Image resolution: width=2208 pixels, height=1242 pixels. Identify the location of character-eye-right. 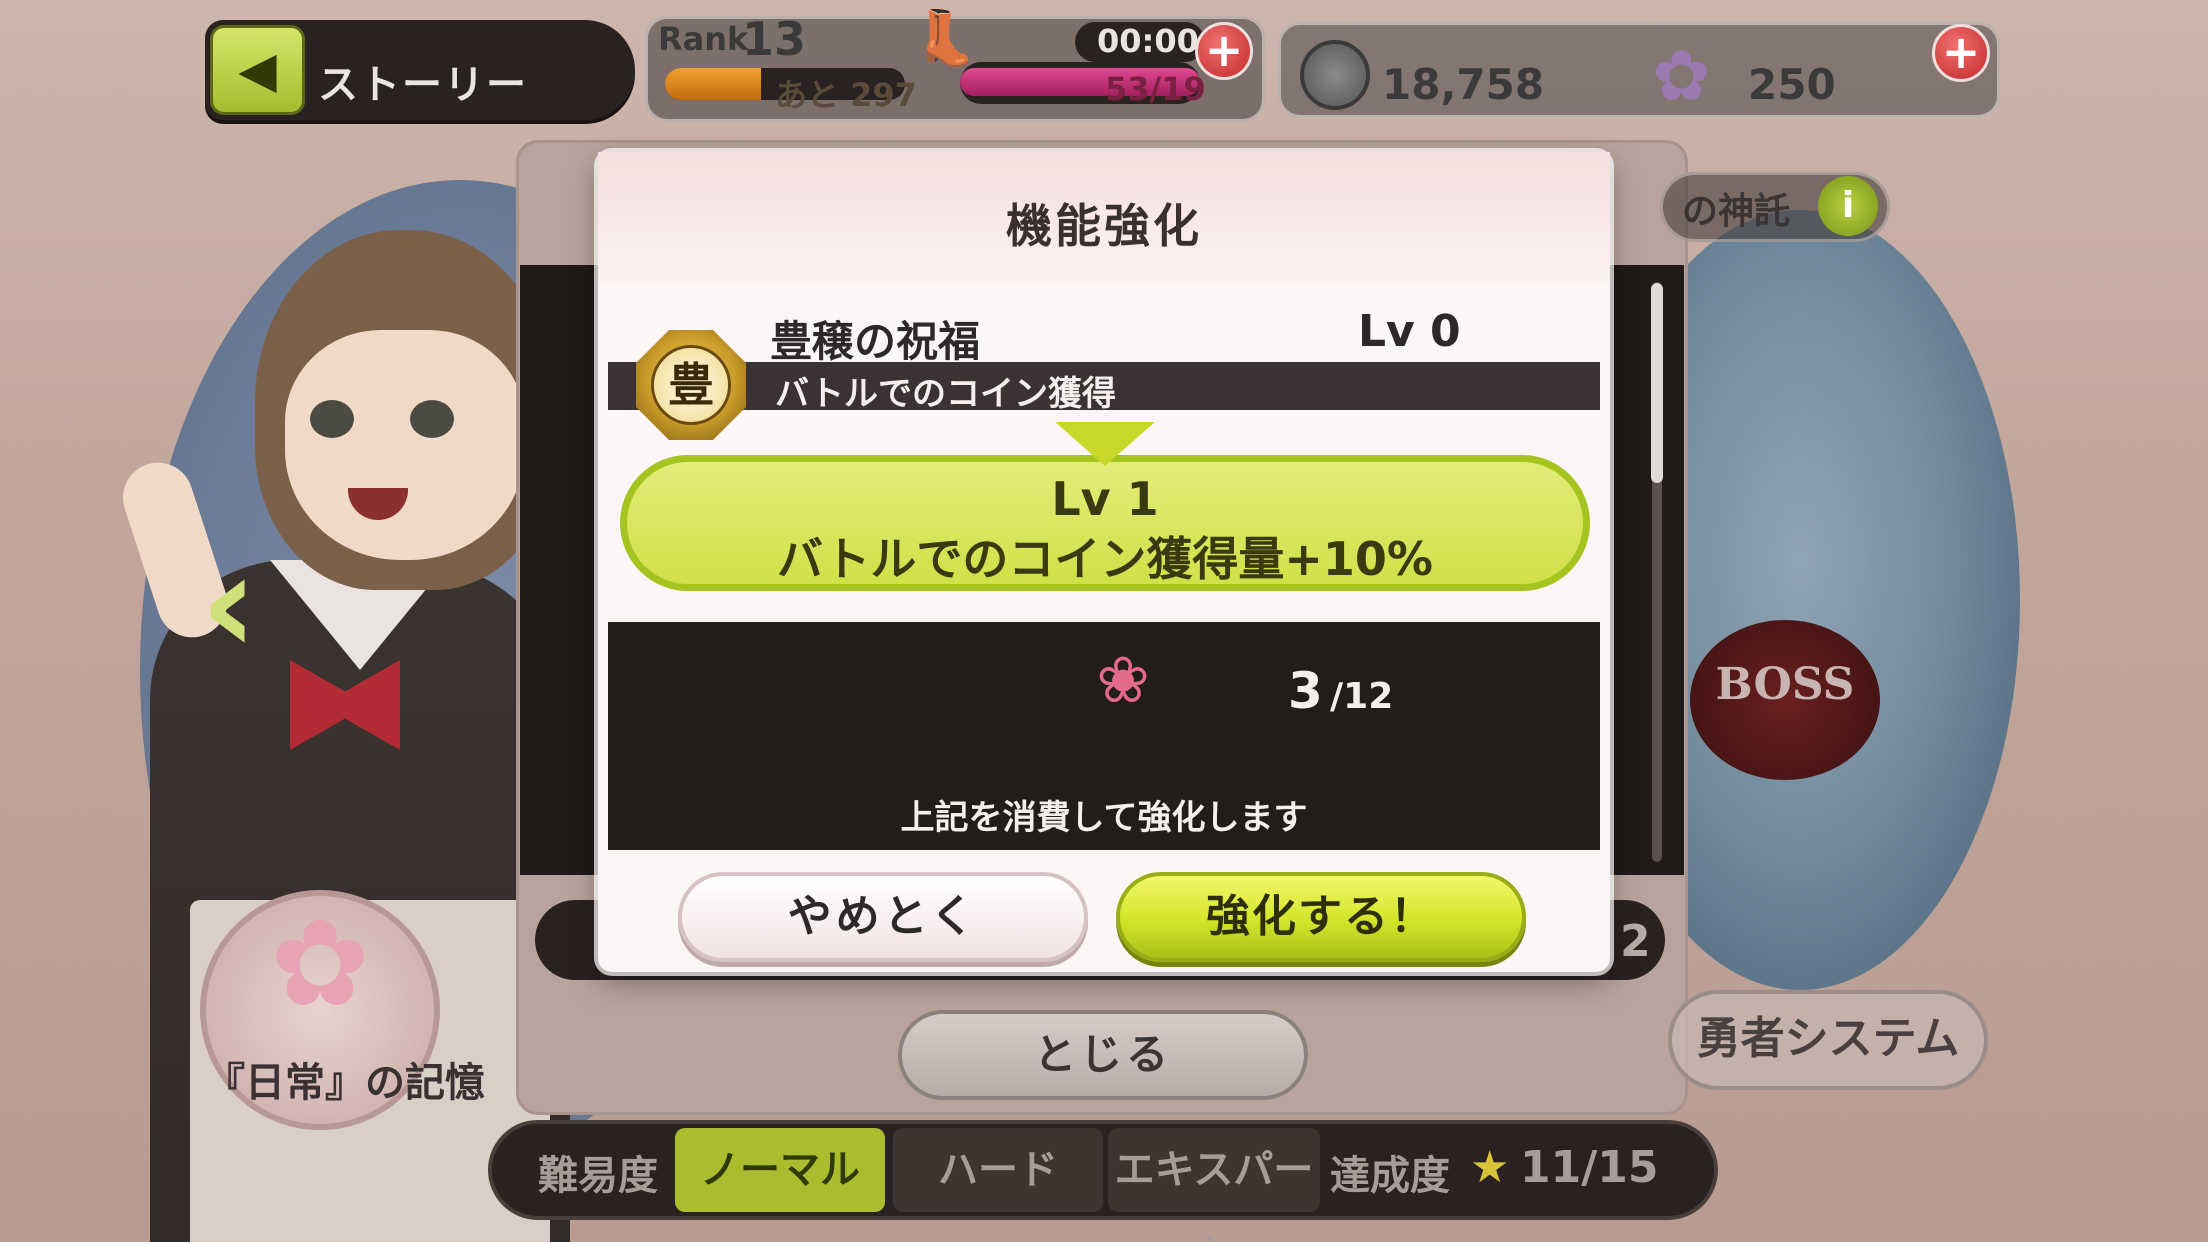
(432, 419).